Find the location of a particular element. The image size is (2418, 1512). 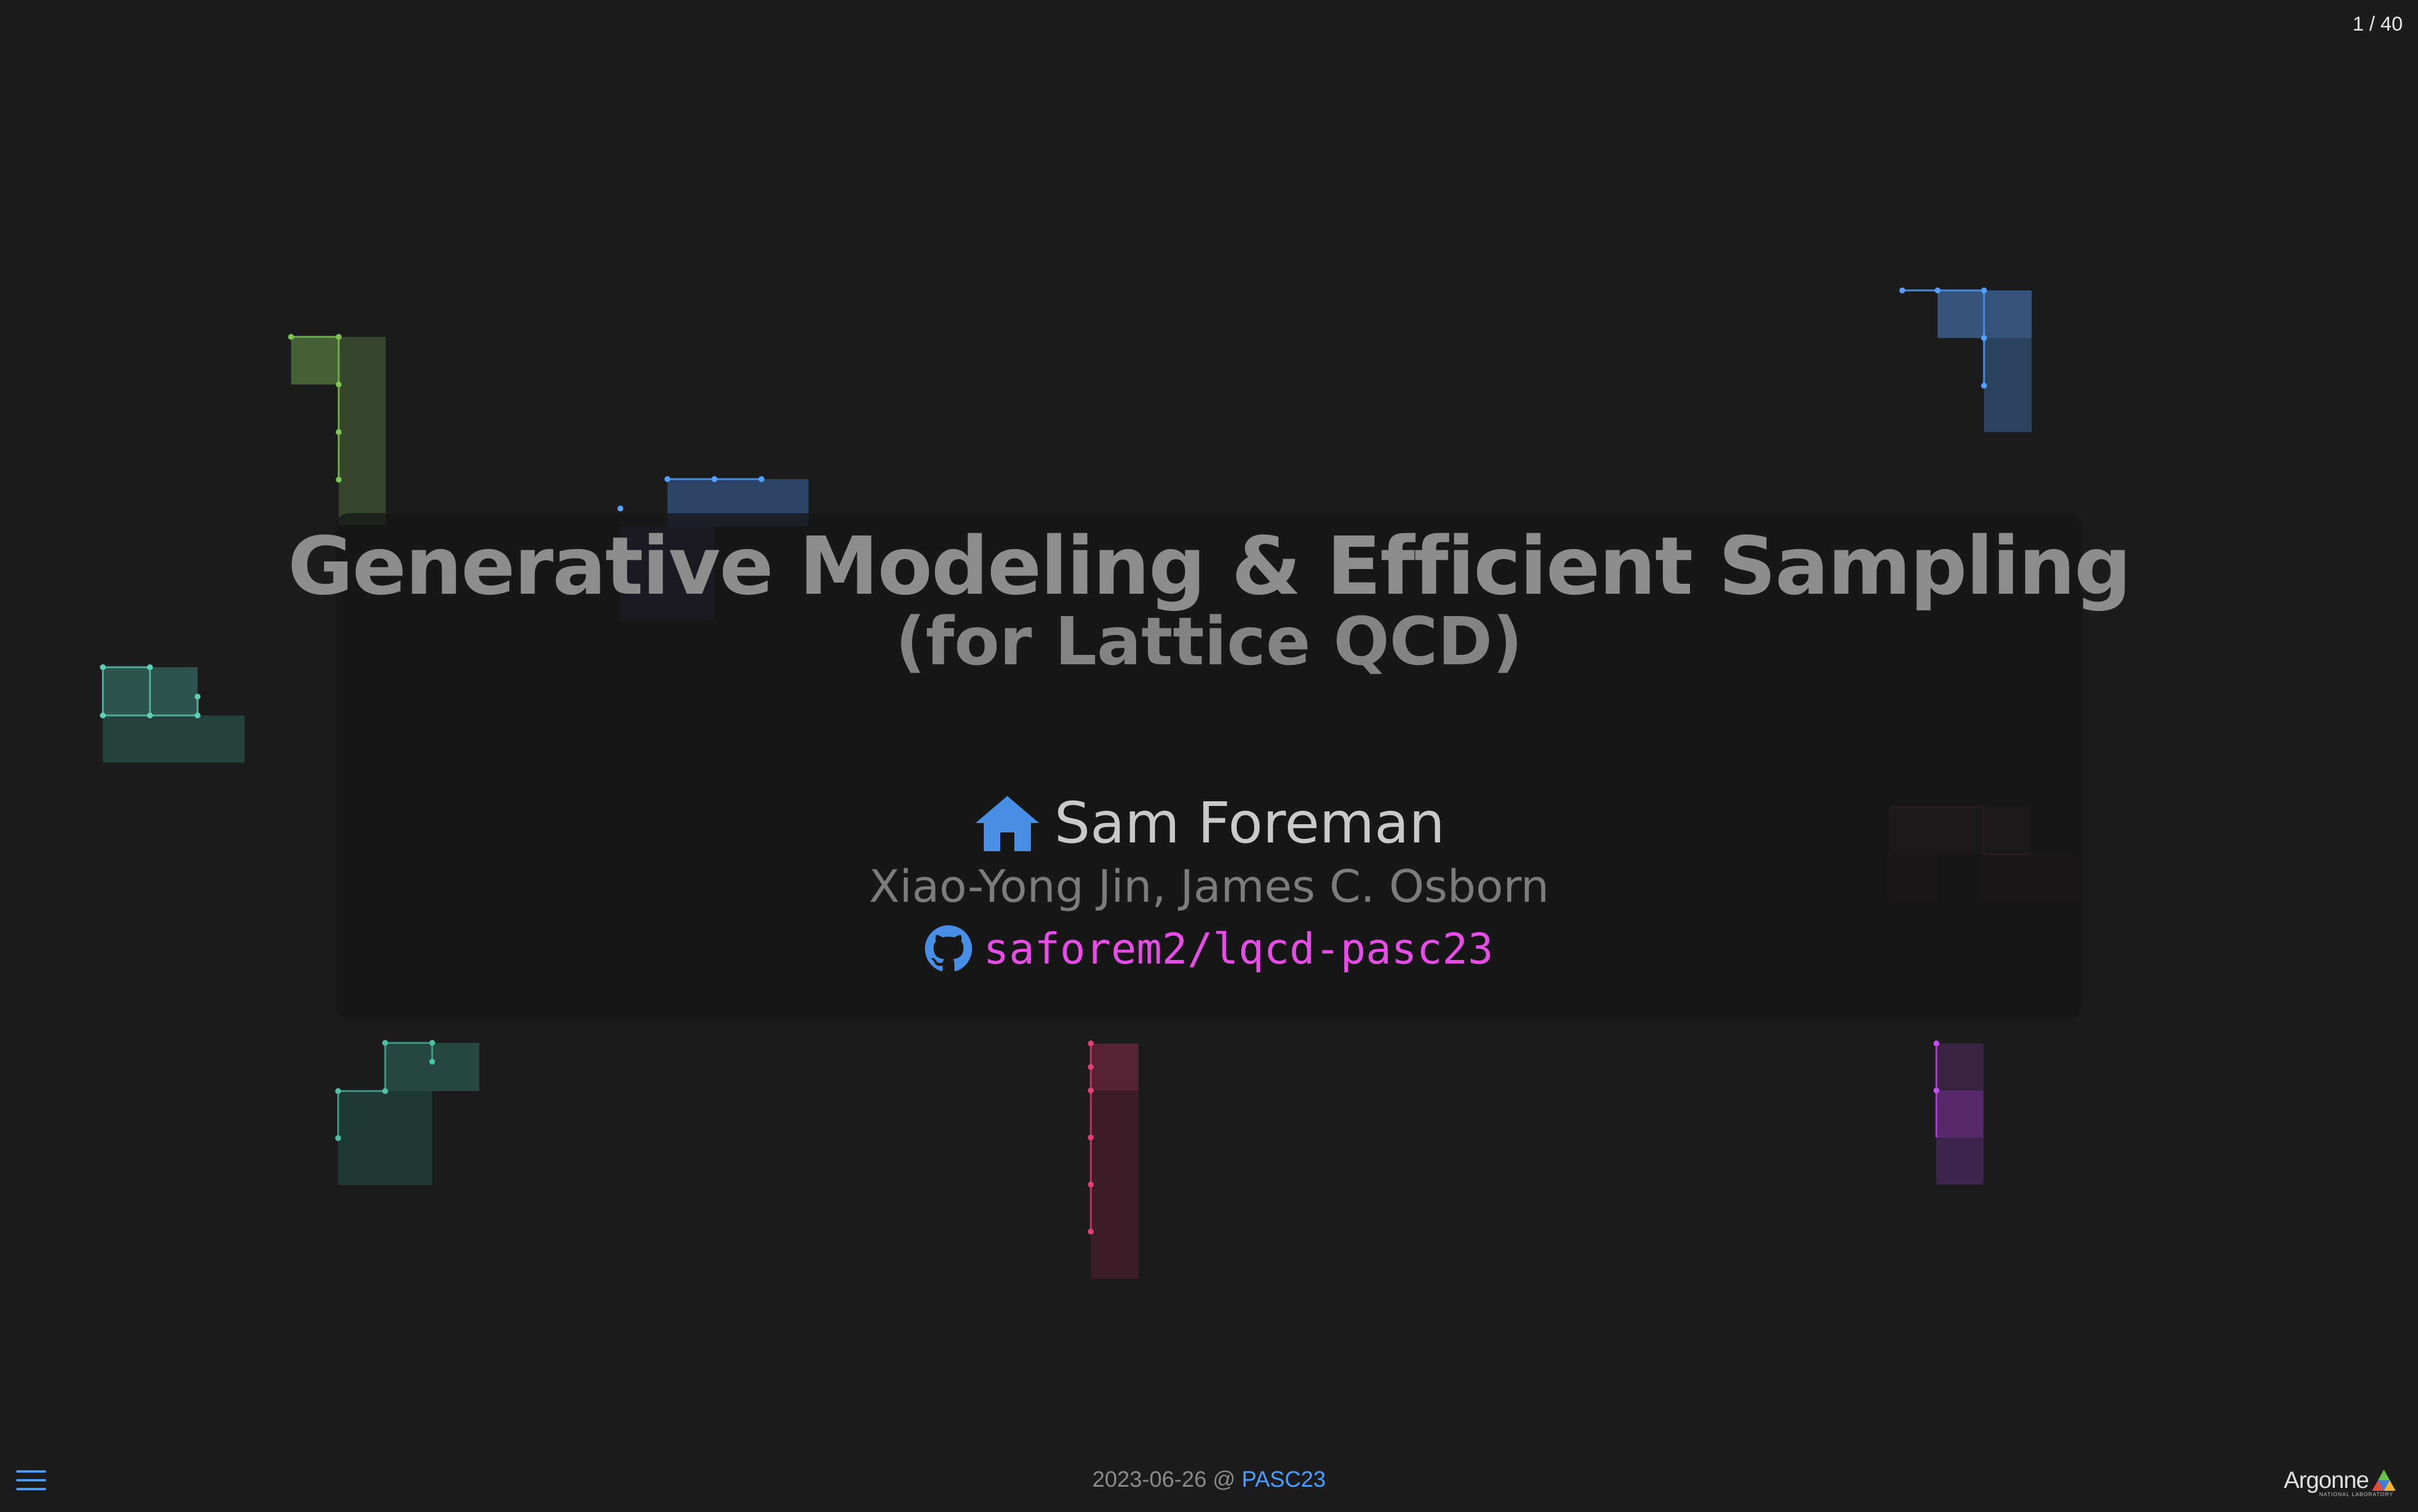

coauthors: Xiao-Yong Jin, James C. Osborn is located at coordinates (1209, 886).